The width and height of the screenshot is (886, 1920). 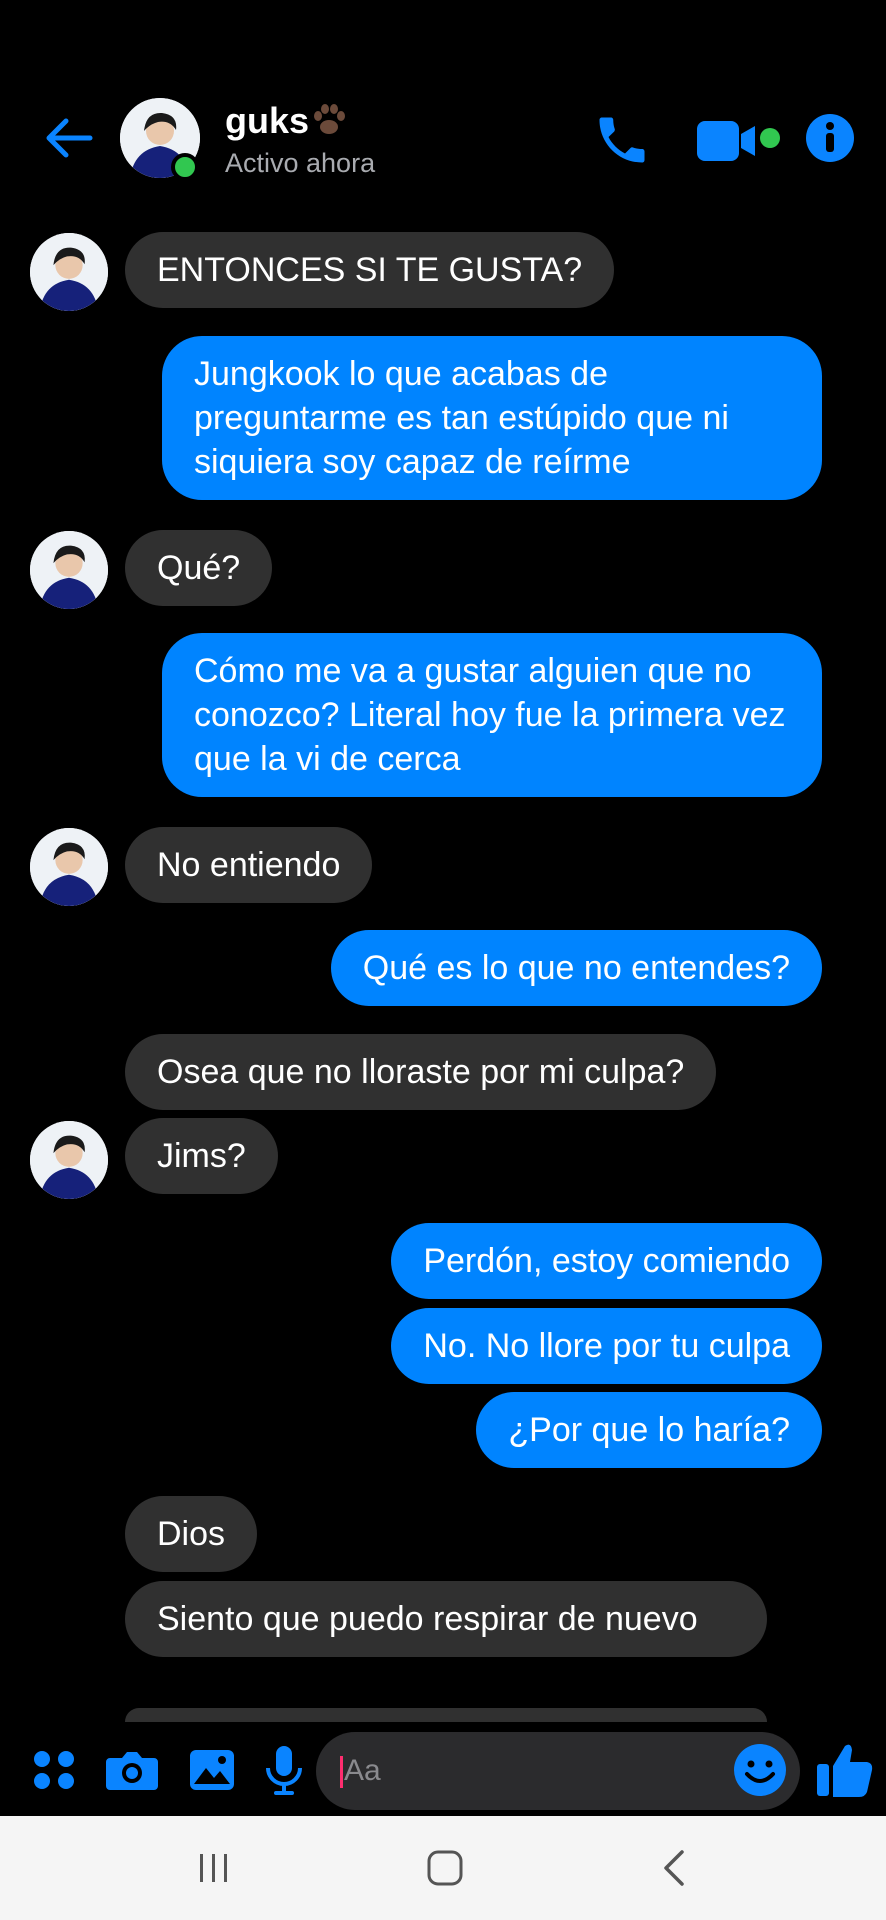 I want to click on incoming-message: Jims?, so click(x=201, y=1156).